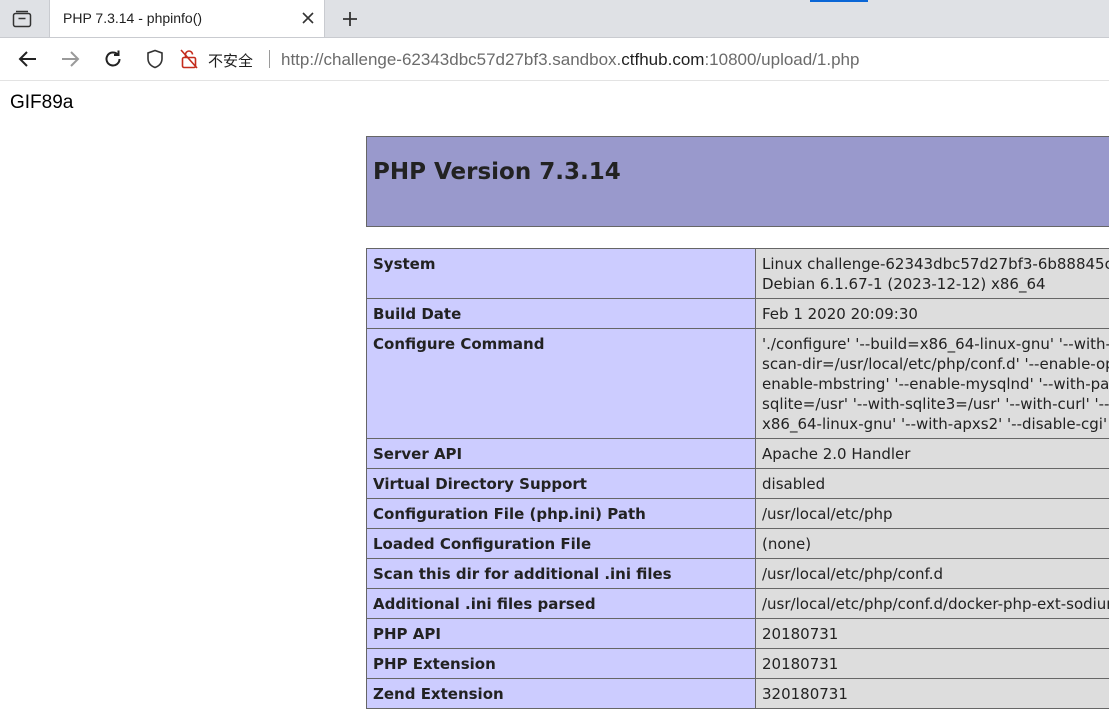 Image resolution: width=1109 pixels, height=727 pixels. What do you see at coordinates (561, 663) in the screenshot?
I see `row-label: PHP Extension` at bounding box center [561, 663].